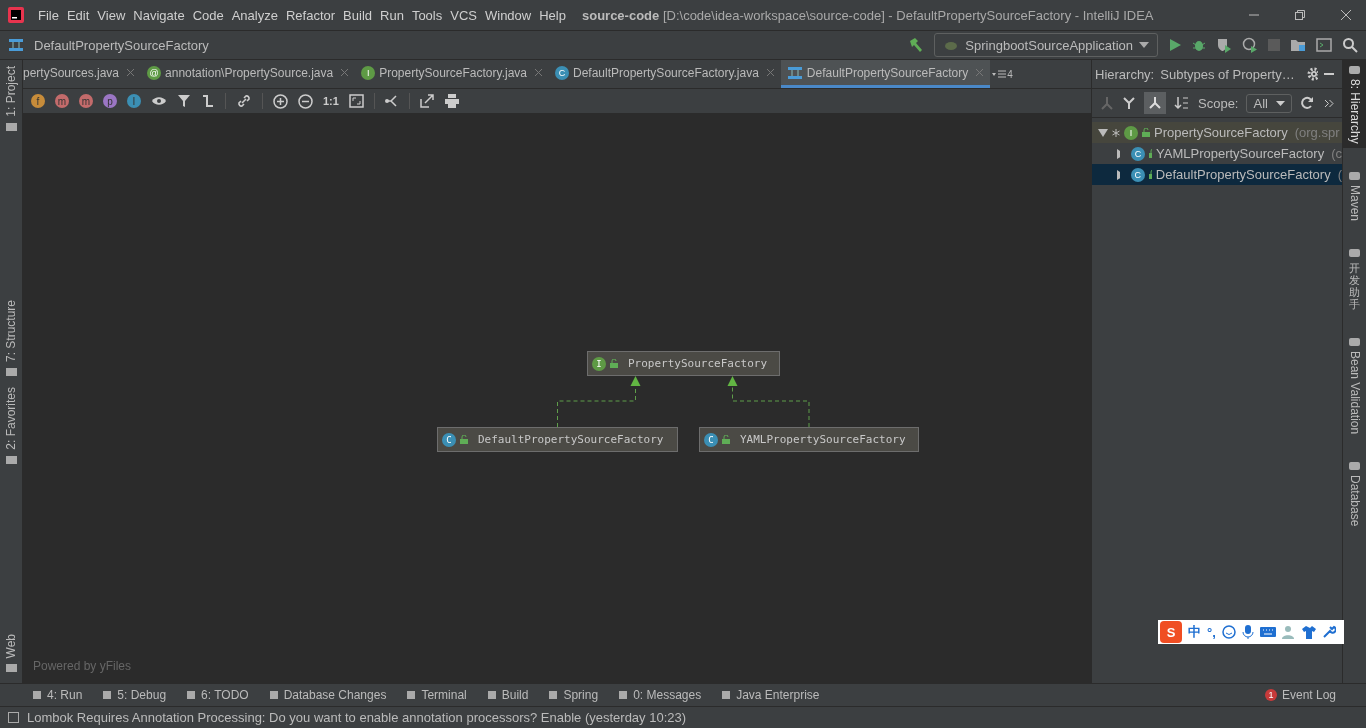 The height and width of the screenshot is (728, 1366). I want to click on export-icon, so click(426, 101).